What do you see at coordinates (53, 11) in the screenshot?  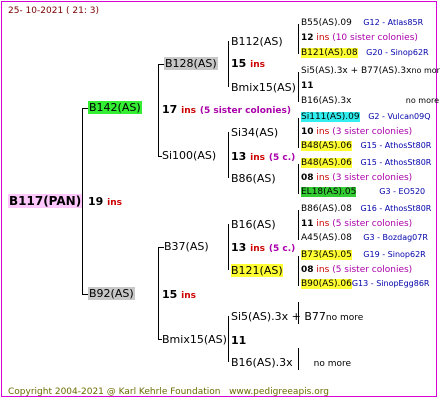 I see `report-date: 25- 10-2021 ( 21: 3)` at bounding box center [53, 11].